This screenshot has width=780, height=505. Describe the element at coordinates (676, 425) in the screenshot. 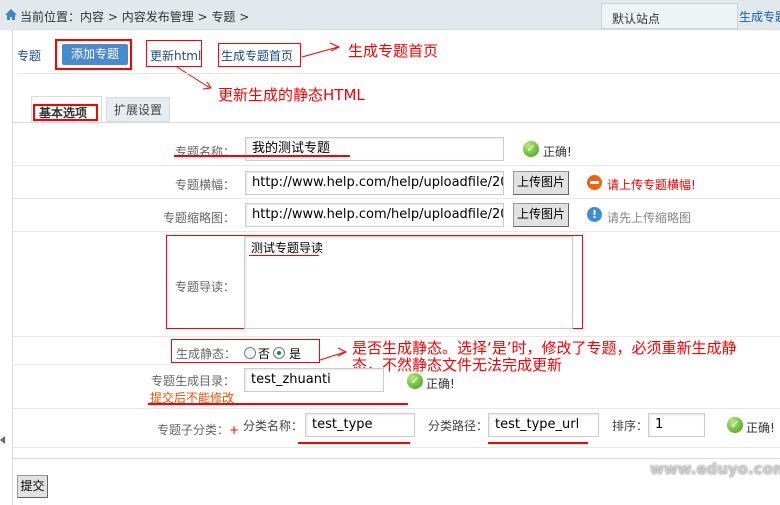

I see `sub-order-input: 1` at that location.